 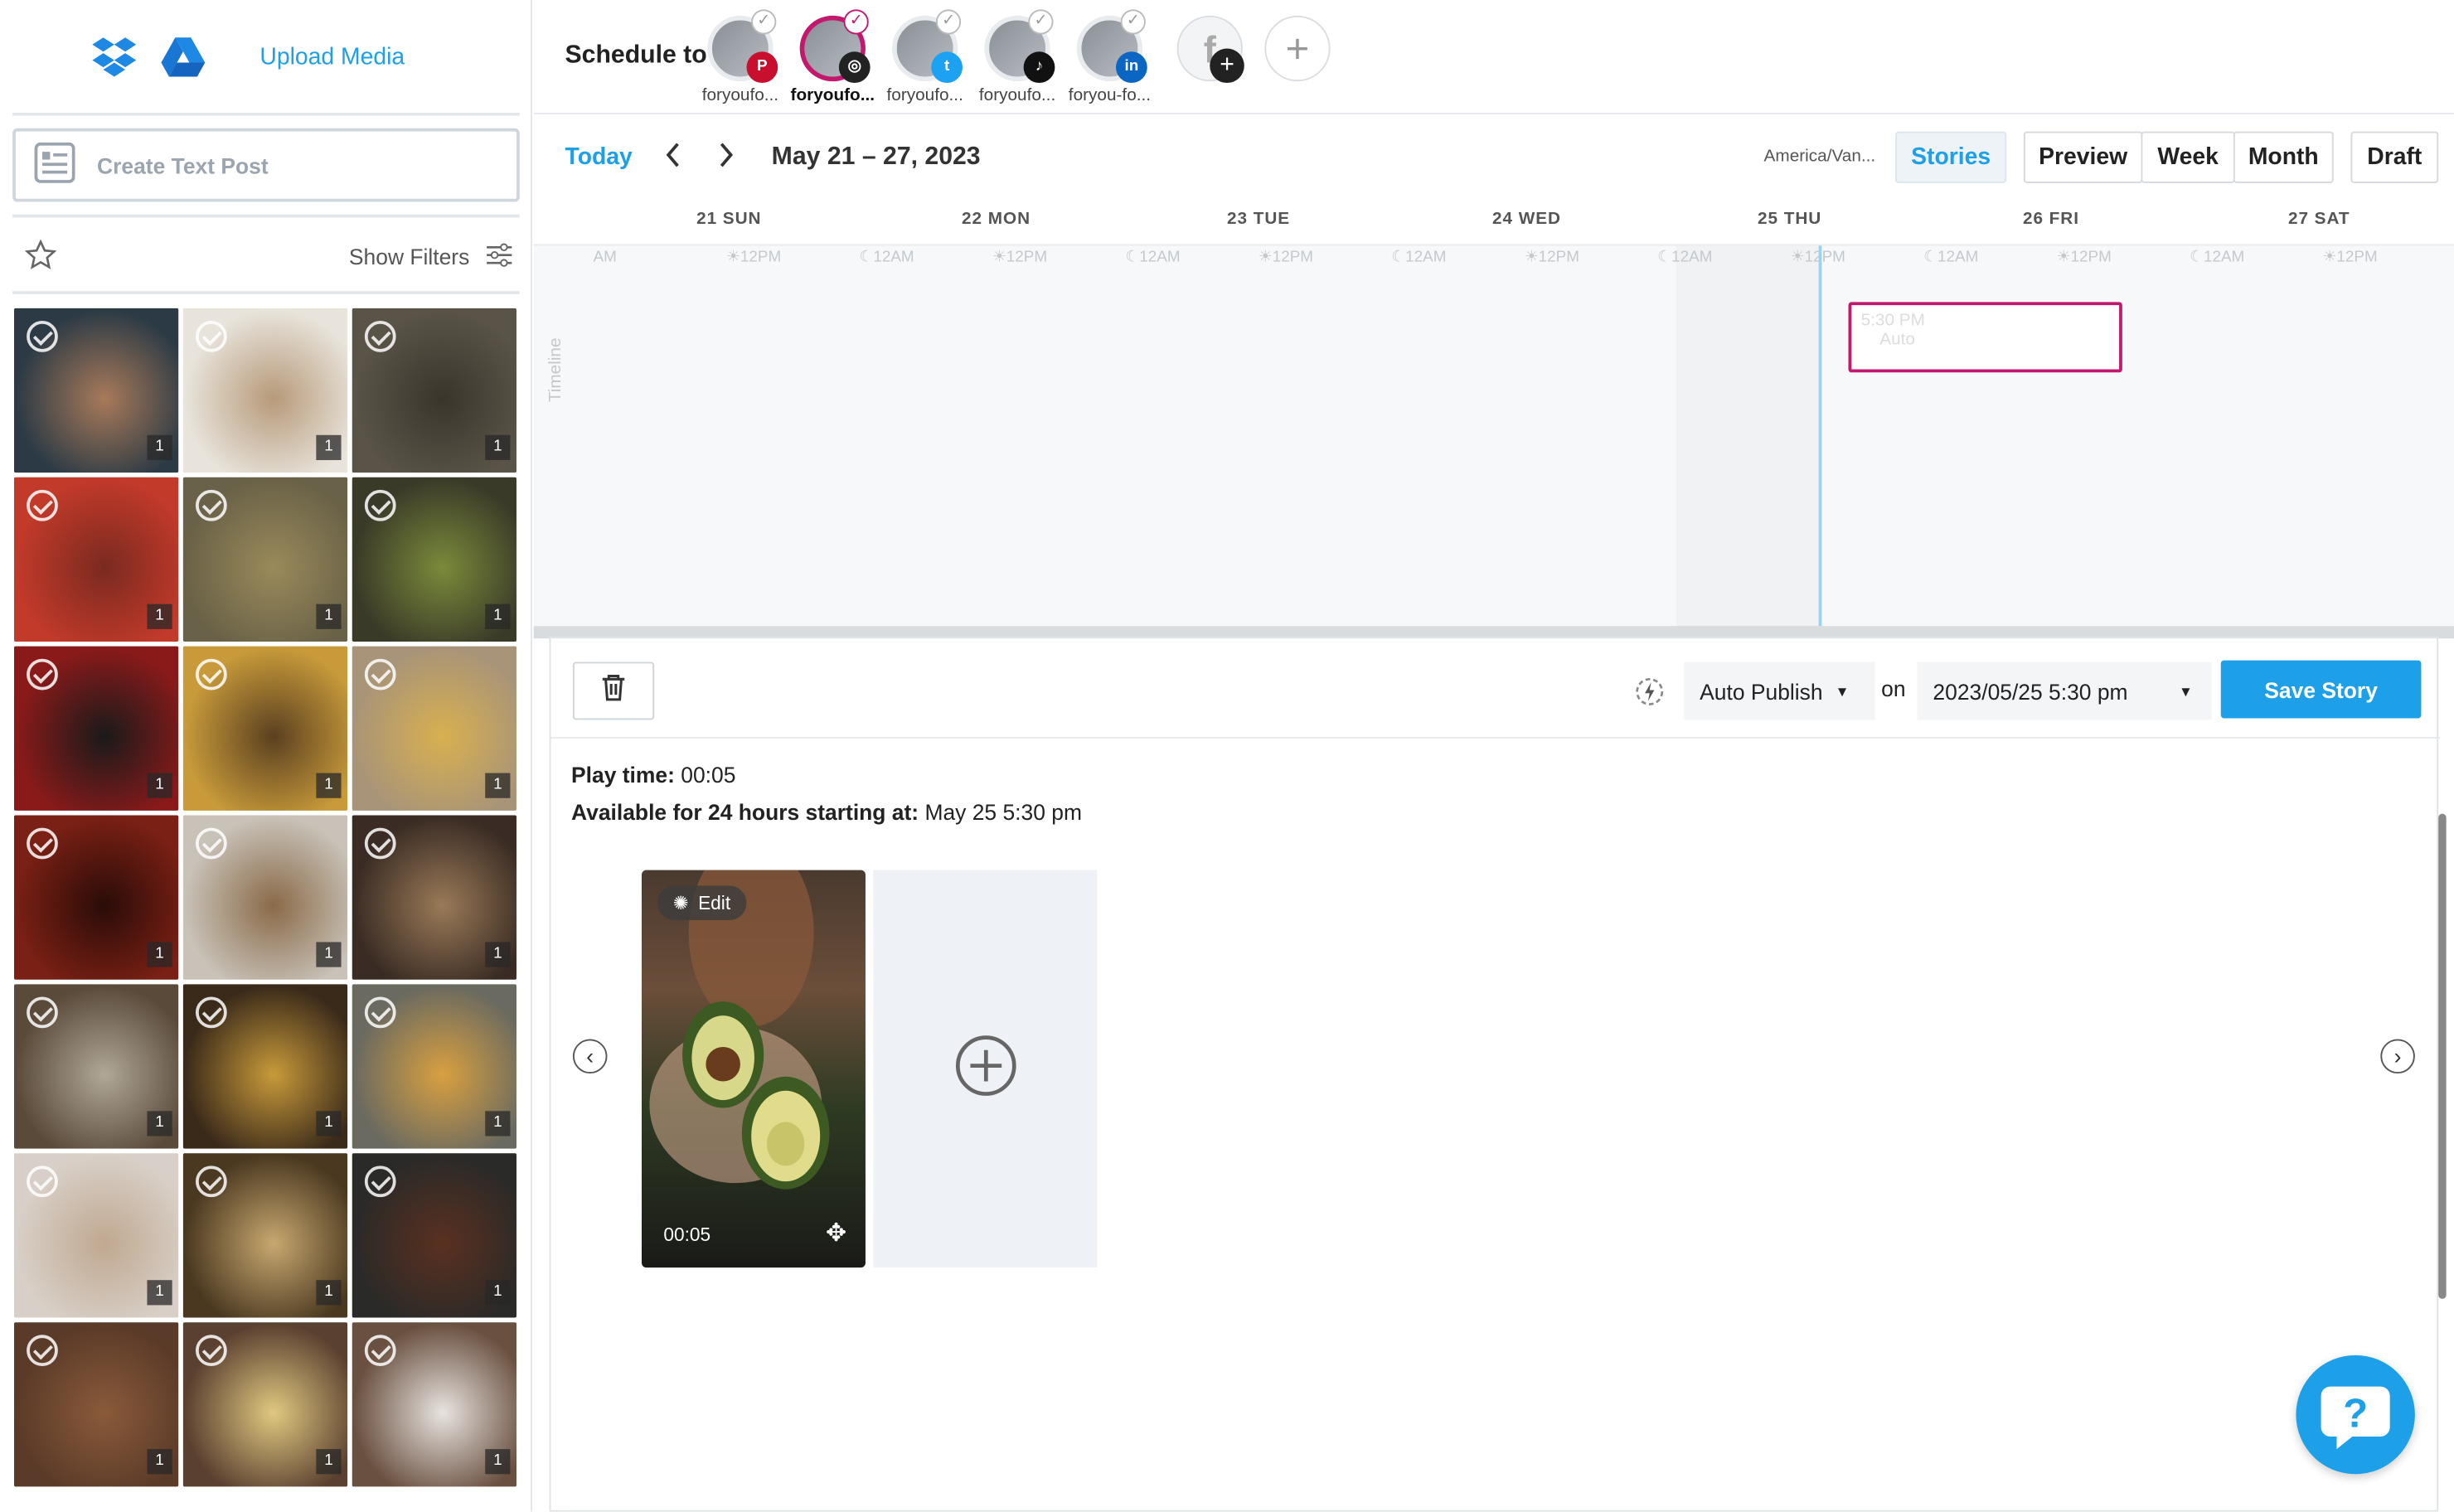 What do you see at coordinates (726, 160) in the screenshot?
I see `next-week-icon` at bounding box center [726, 160].